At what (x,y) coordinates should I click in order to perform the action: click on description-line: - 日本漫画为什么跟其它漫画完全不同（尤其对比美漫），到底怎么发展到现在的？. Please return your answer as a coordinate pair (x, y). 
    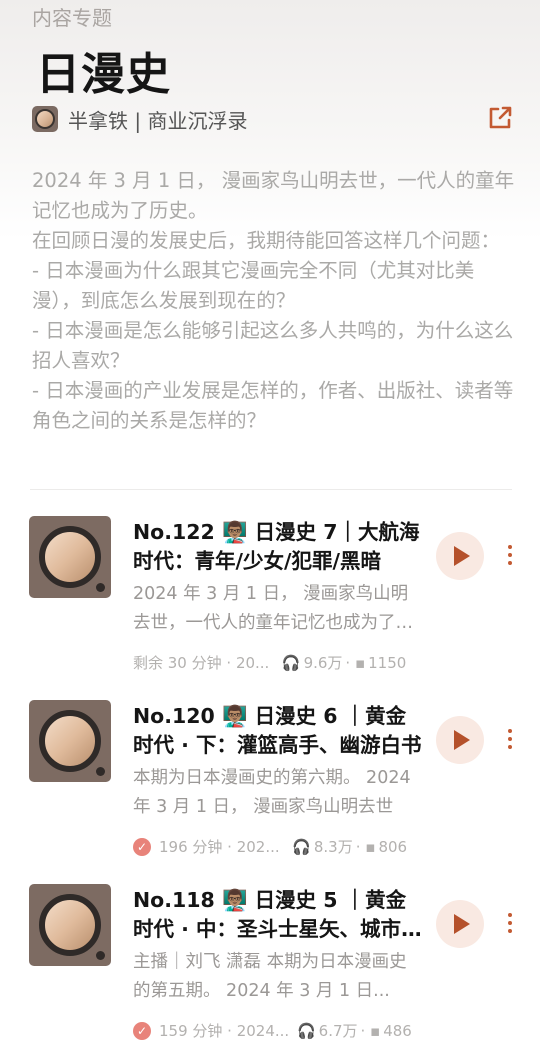
    Looking at the image, I should click on (253, 285).